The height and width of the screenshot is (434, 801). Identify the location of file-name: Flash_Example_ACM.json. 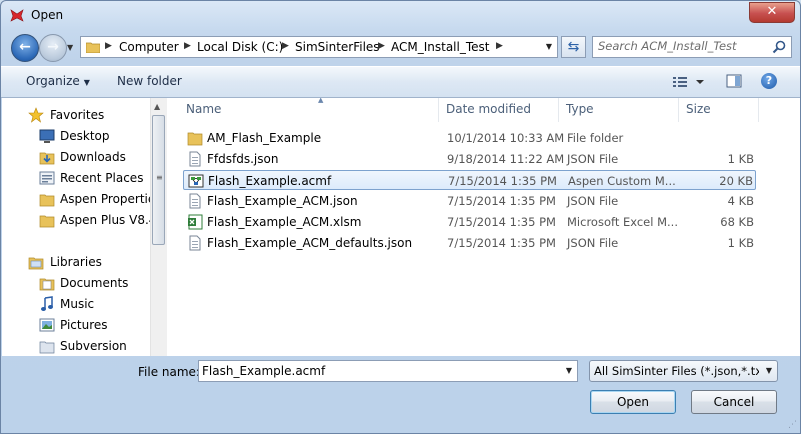
(282, 201).